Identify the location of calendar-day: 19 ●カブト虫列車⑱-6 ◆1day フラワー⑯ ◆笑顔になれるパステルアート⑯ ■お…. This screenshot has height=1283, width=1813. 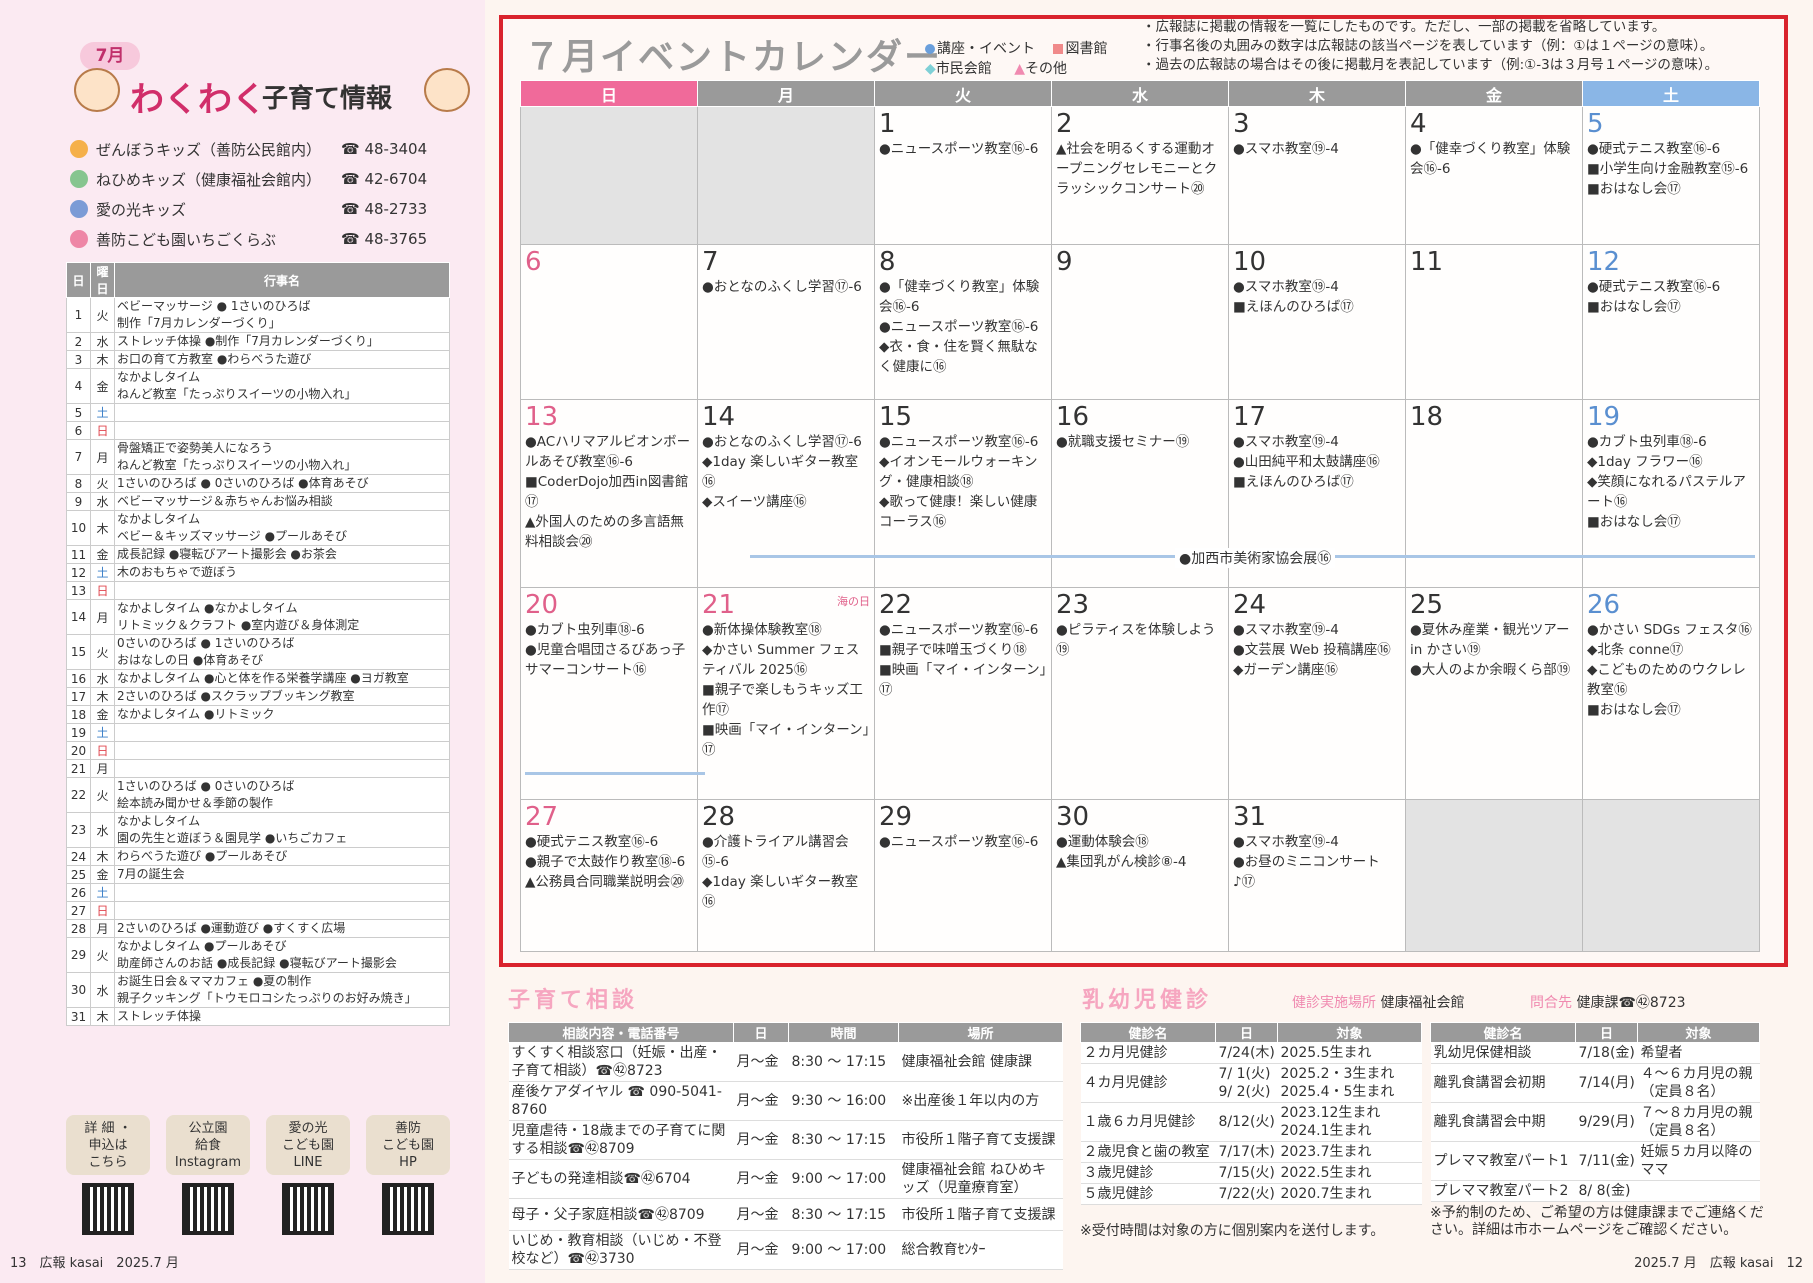
(1671, 493).